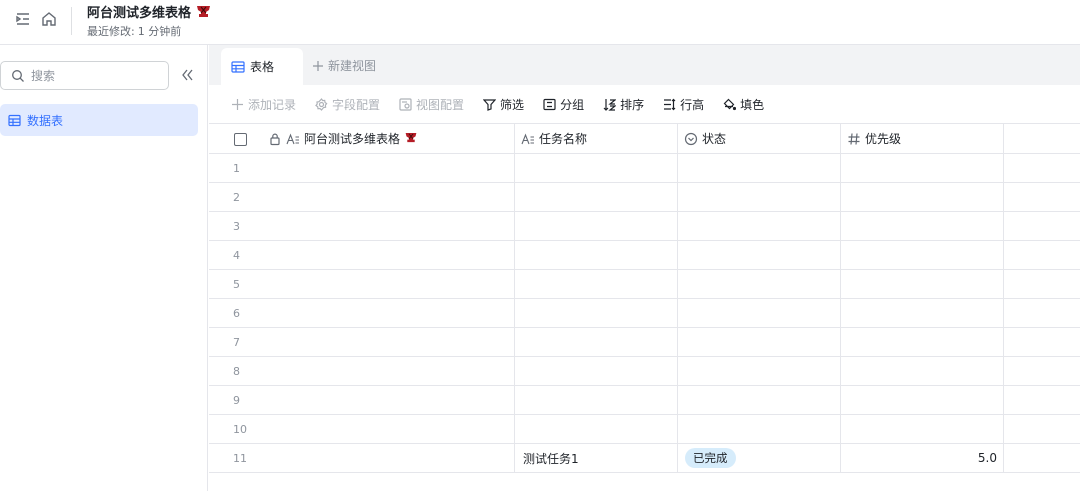  I want to click on column-header-task-name: 任务名称, so click(596, 138).